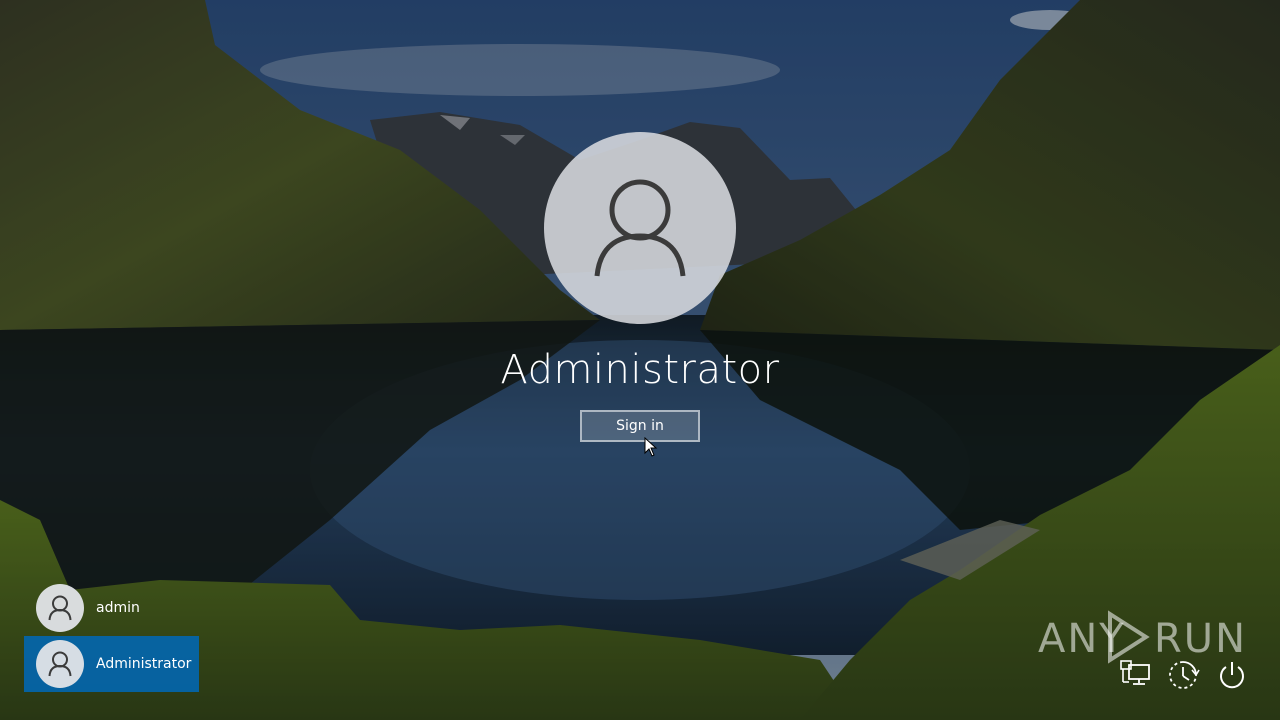 Image resolution: width=1280 pixels, height=720 pixels. What do you see at coordinates (1183, 675) in the screenshot?
I see `ease-of-access-icon` at bounding box center [1183, 675].